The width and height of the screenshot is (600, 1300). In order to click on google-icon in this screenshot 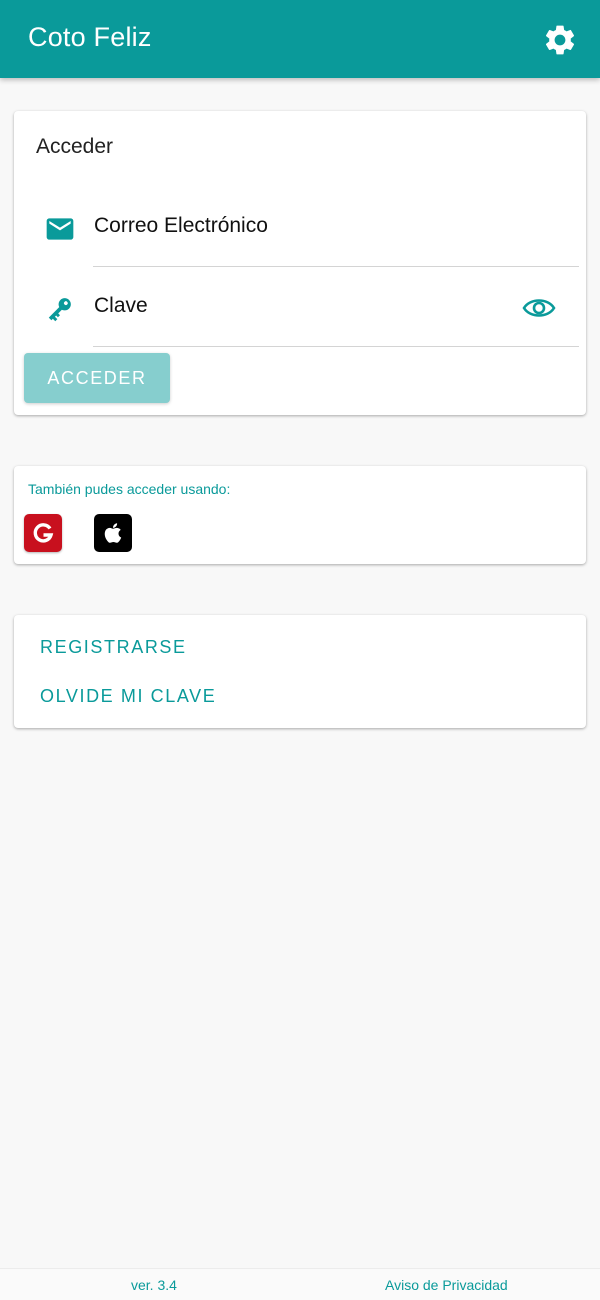, I will do `click(43, 533)`.